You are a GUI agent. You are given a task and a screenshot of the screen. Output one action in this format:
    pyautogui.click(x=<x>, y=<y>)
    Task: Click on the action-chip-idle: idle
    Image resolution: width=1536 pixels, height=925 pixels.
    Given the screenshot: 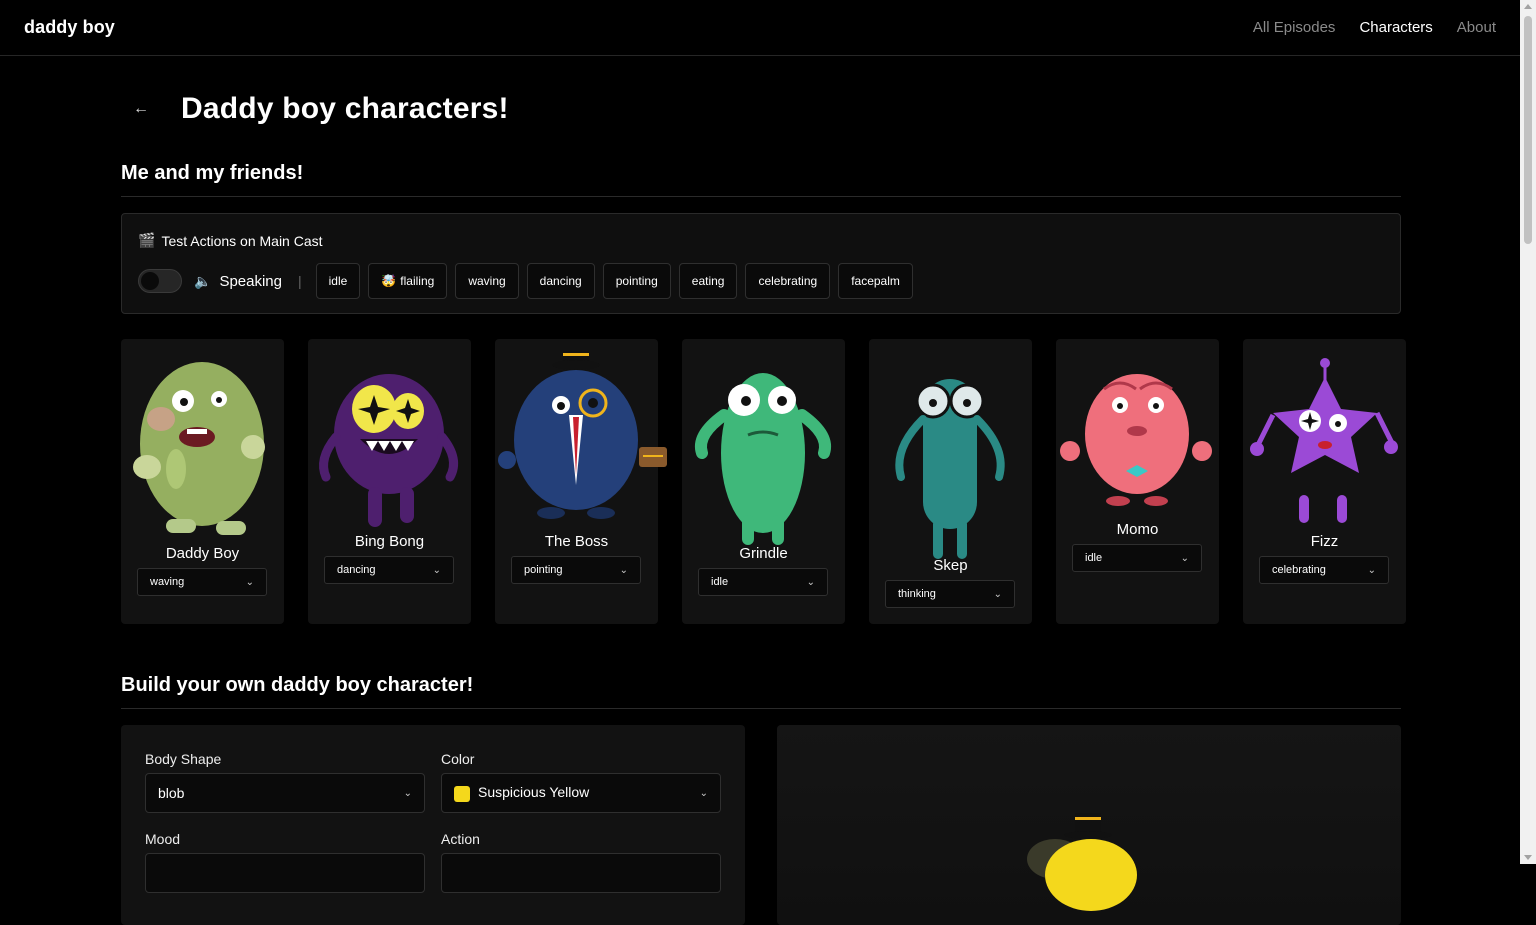 What is the action you would take?
    pyautogui.click(x=338, y=281)
    